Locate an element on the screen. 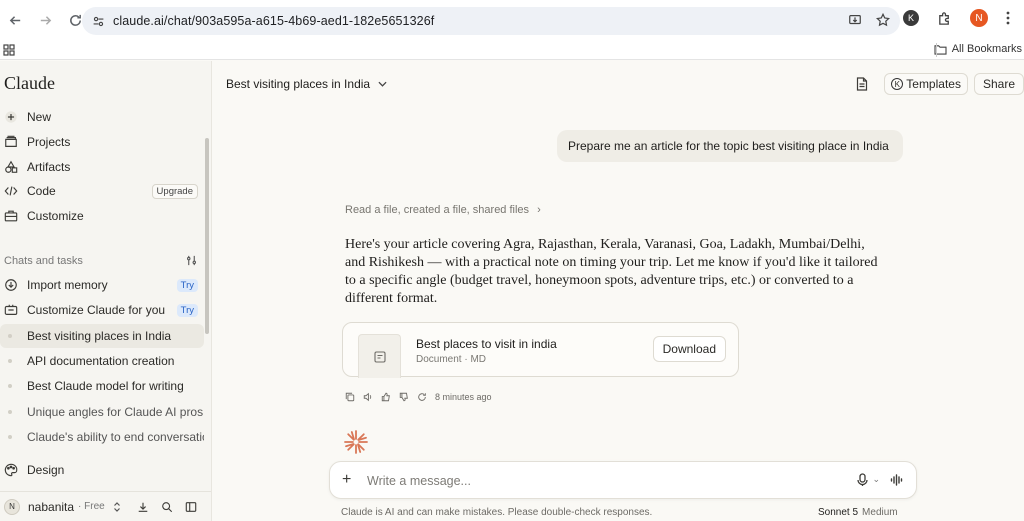 The image size is (1024, 521). speaker-icon is located at coordinates (368, 397).